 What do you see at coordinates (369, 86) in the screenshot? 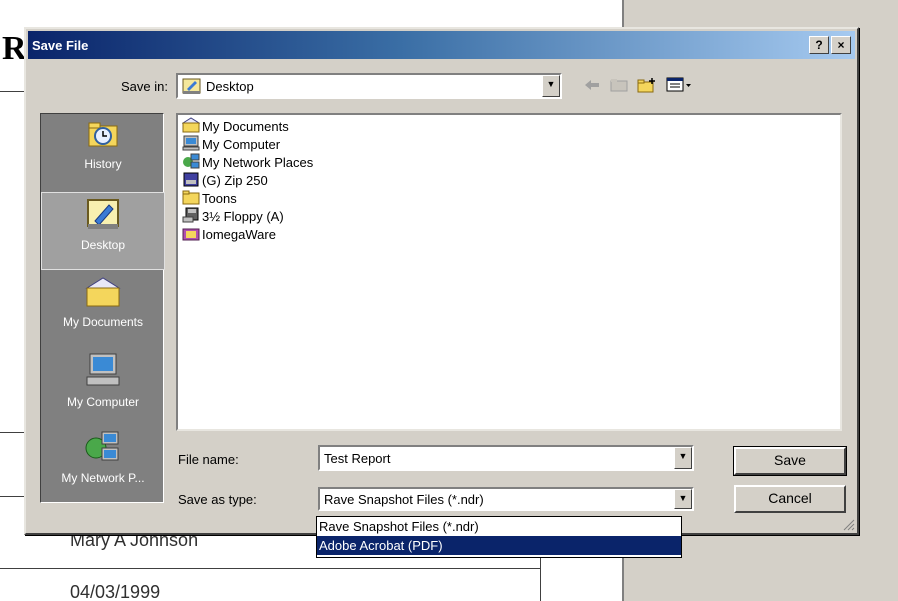
I see `save-in-combo: Desktop ▼` at bounding box center [369, 86].